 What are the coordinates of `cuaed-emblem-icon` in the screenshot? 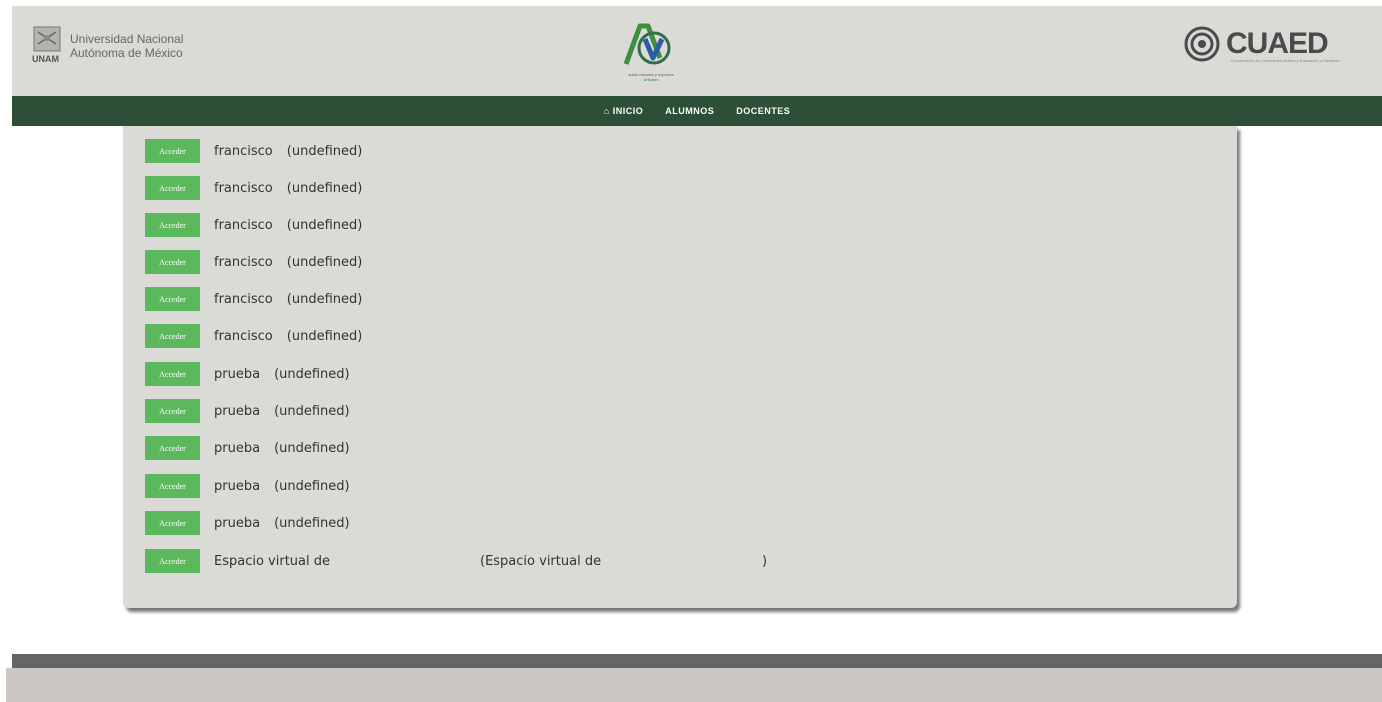 It's located at (1202, 44).